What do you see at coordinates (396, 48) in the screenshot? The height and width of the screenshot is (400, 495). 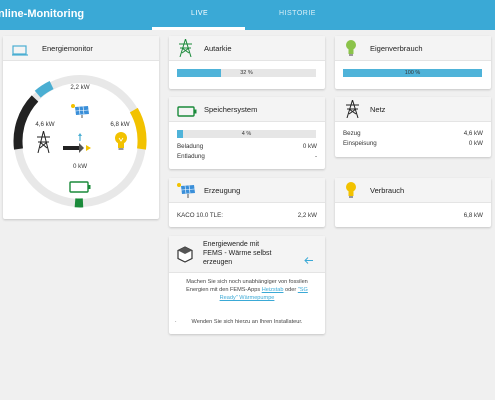 I see `eigenverbrauch-title: Eigenverbrauch` at bounding box center [396, 48].